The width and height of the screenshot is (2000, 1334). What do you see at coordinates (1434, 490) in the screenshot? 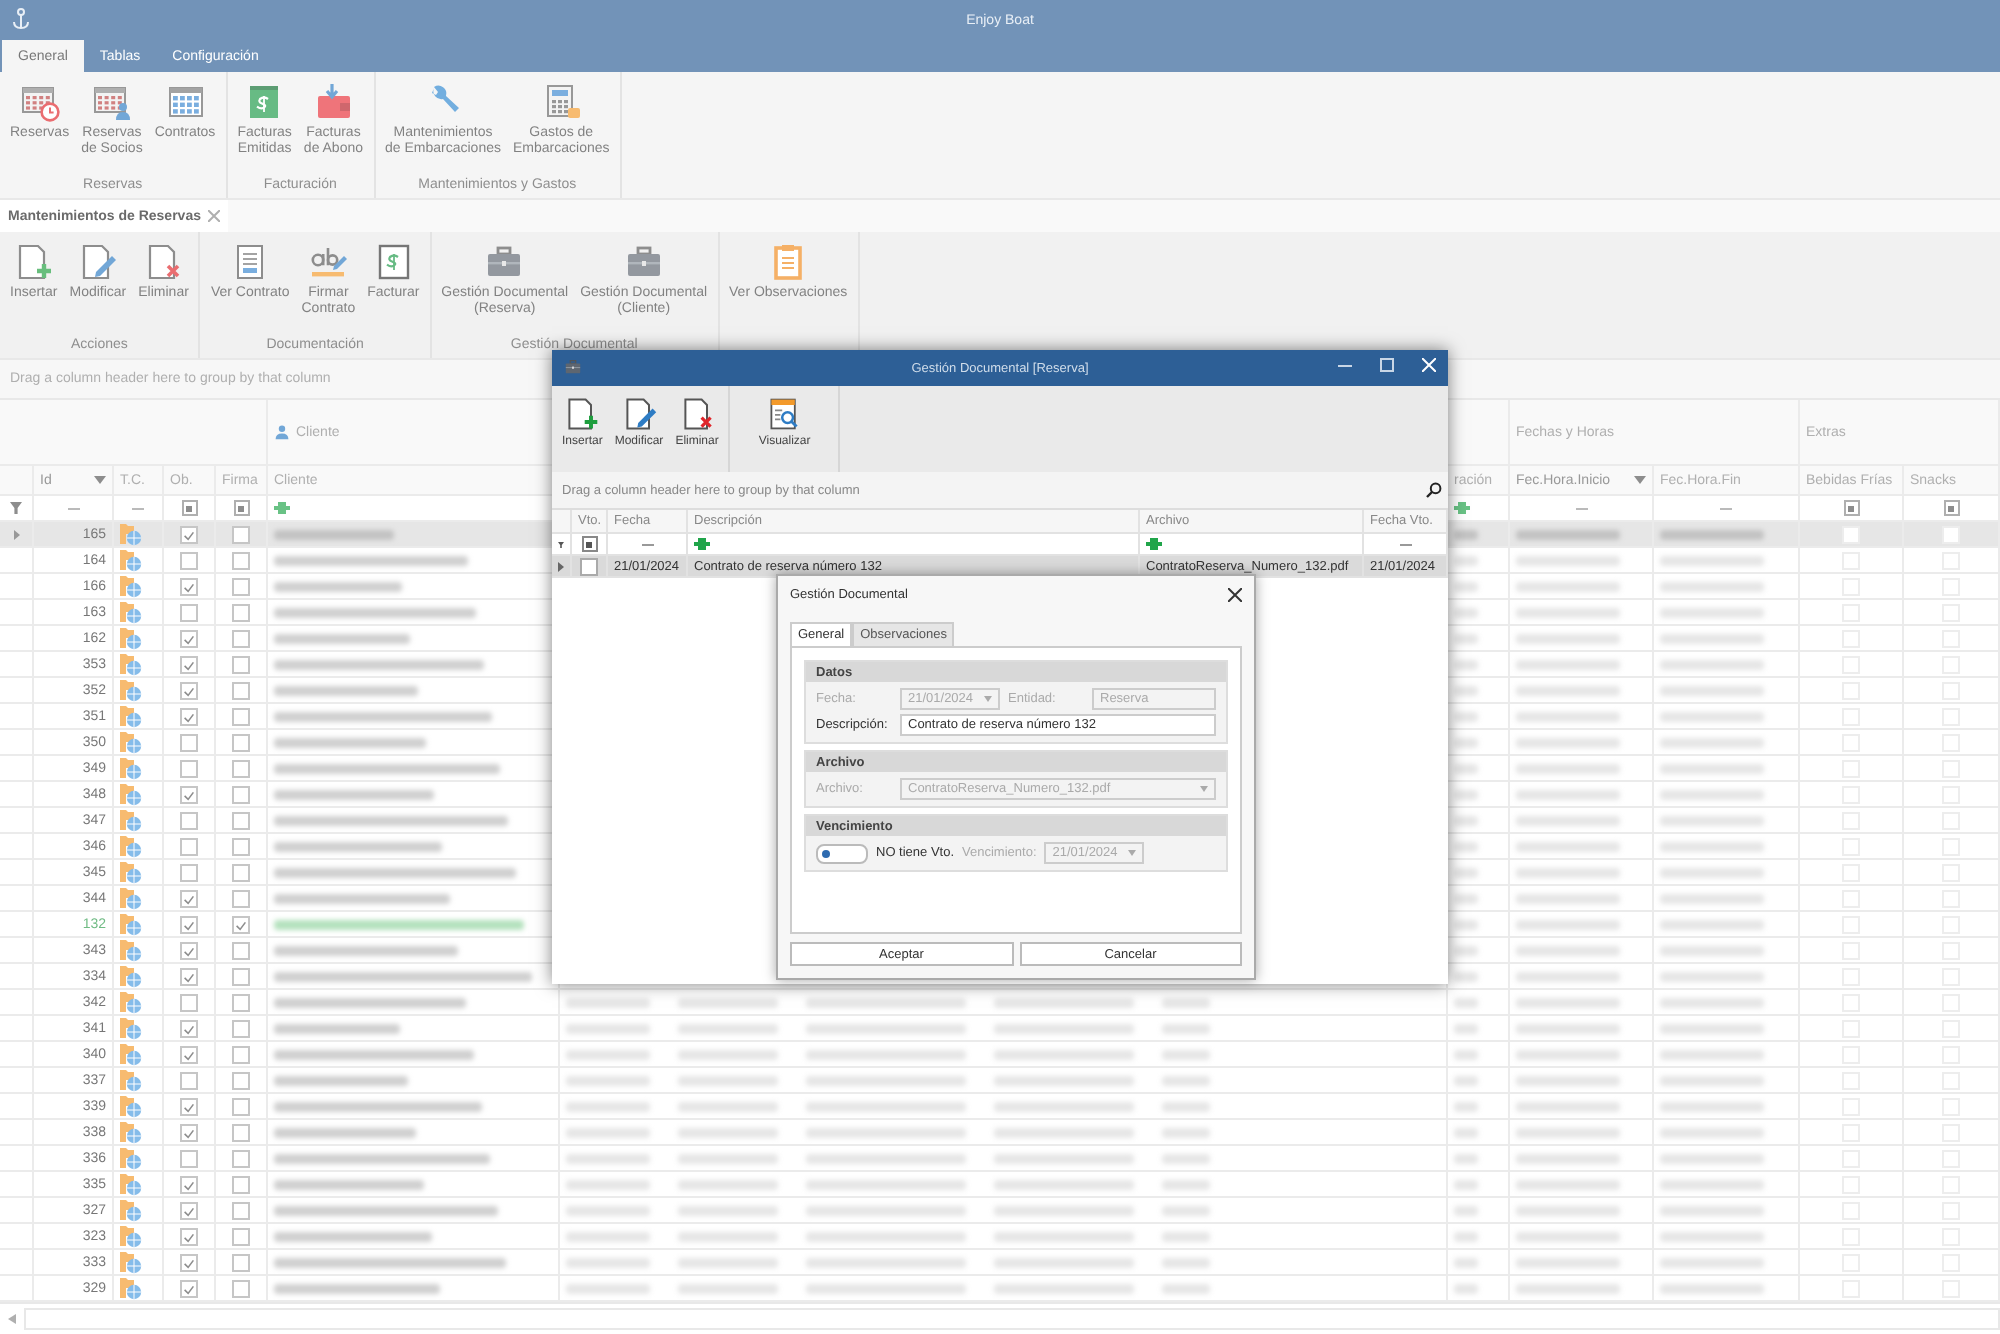
I see `search-icon` at bounding box center [1434, 490].